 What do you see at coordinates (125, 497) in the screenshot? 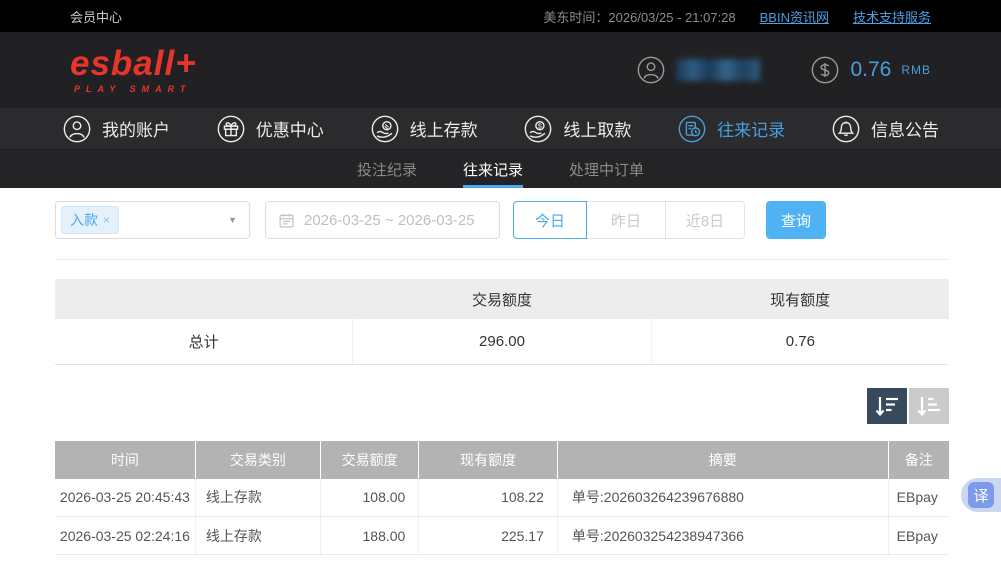
I see `cell-time: 2026-03-25 20:45:43` at bounding box center [125, 497].